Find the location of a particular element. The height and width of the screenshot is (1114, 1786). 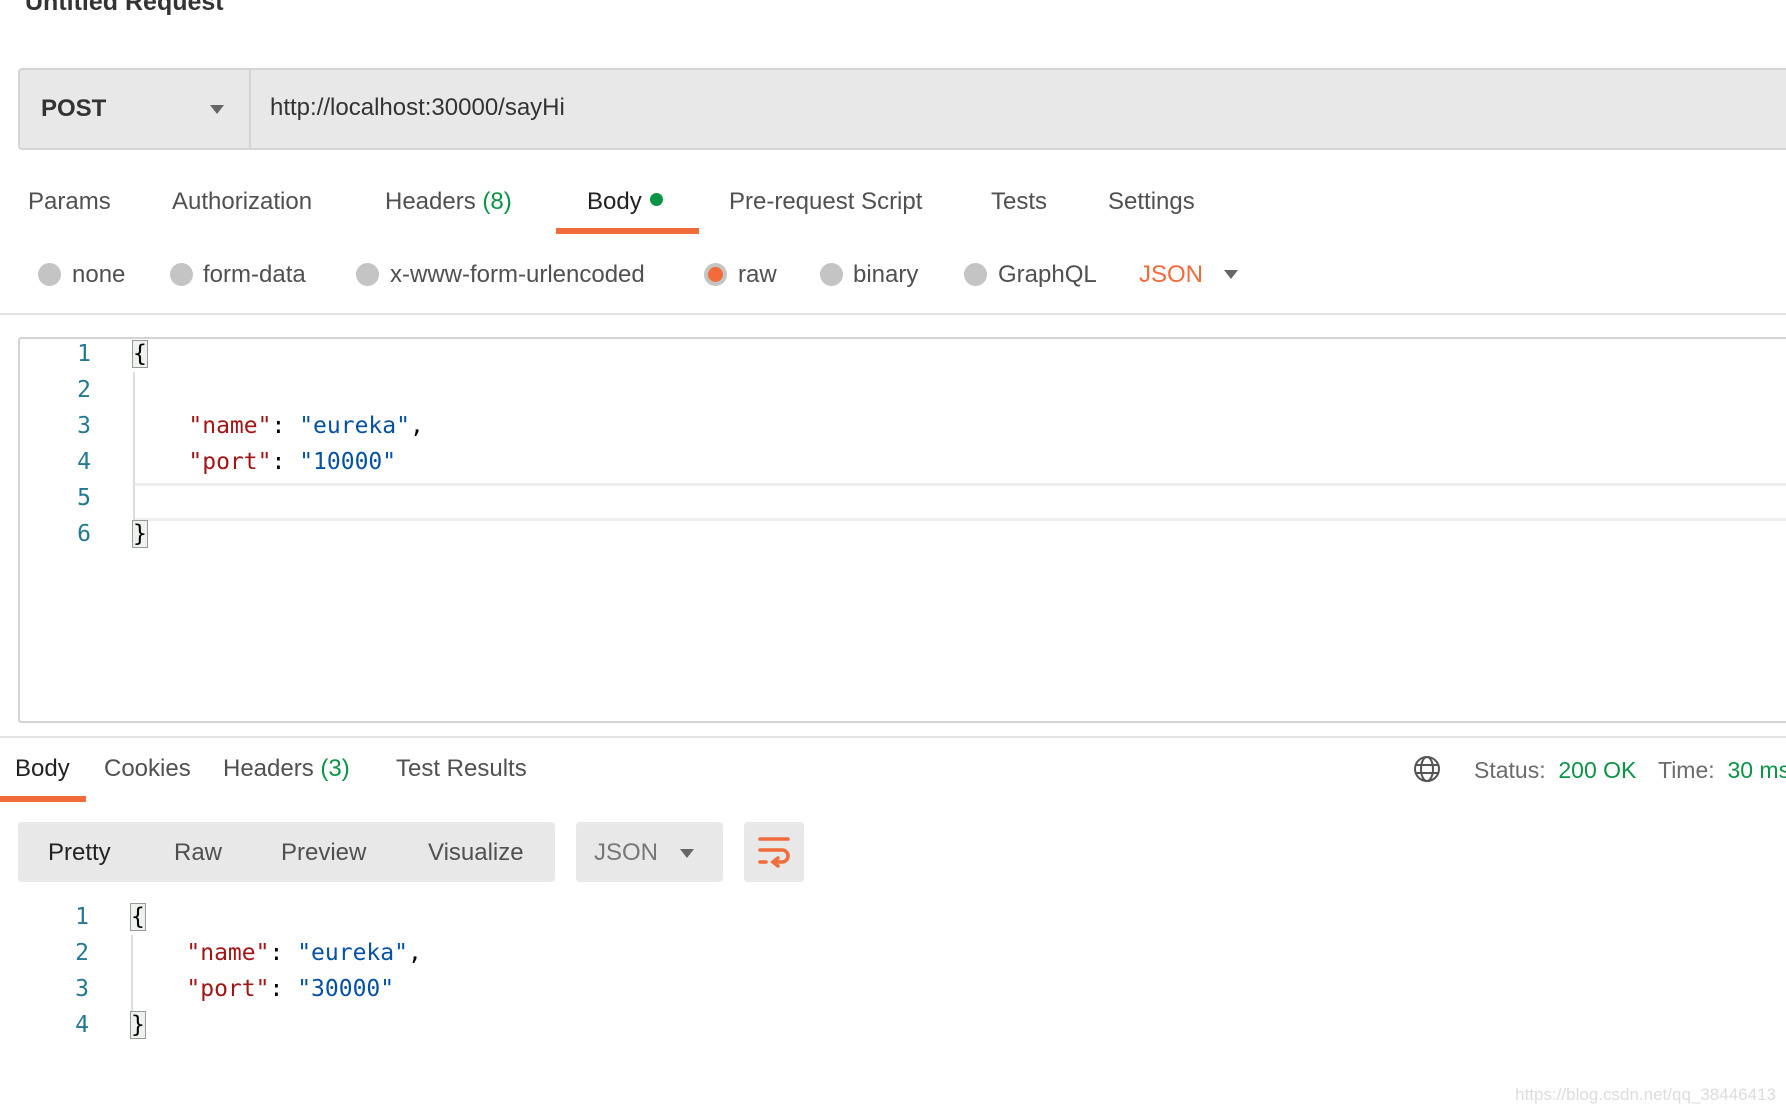

tab-settings: Settings is located at coordinates (1151, 202).